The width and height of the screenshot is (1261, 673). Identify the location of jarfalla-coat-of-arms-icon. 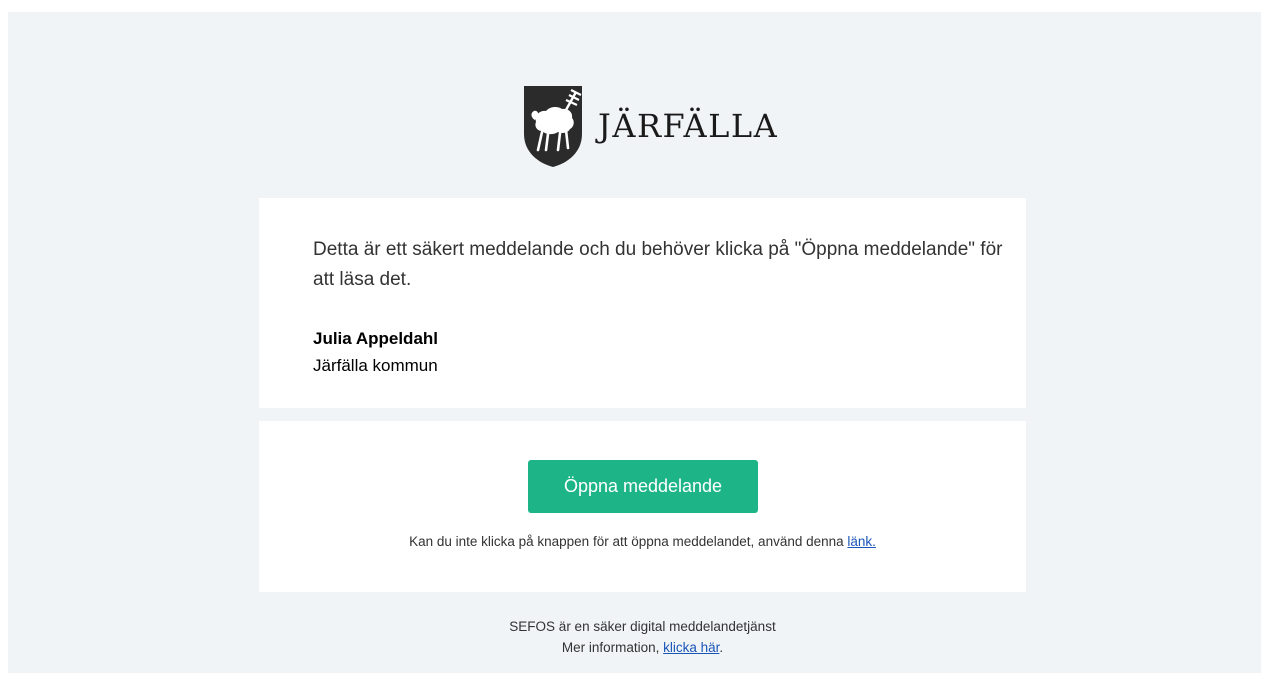
(553, 126).